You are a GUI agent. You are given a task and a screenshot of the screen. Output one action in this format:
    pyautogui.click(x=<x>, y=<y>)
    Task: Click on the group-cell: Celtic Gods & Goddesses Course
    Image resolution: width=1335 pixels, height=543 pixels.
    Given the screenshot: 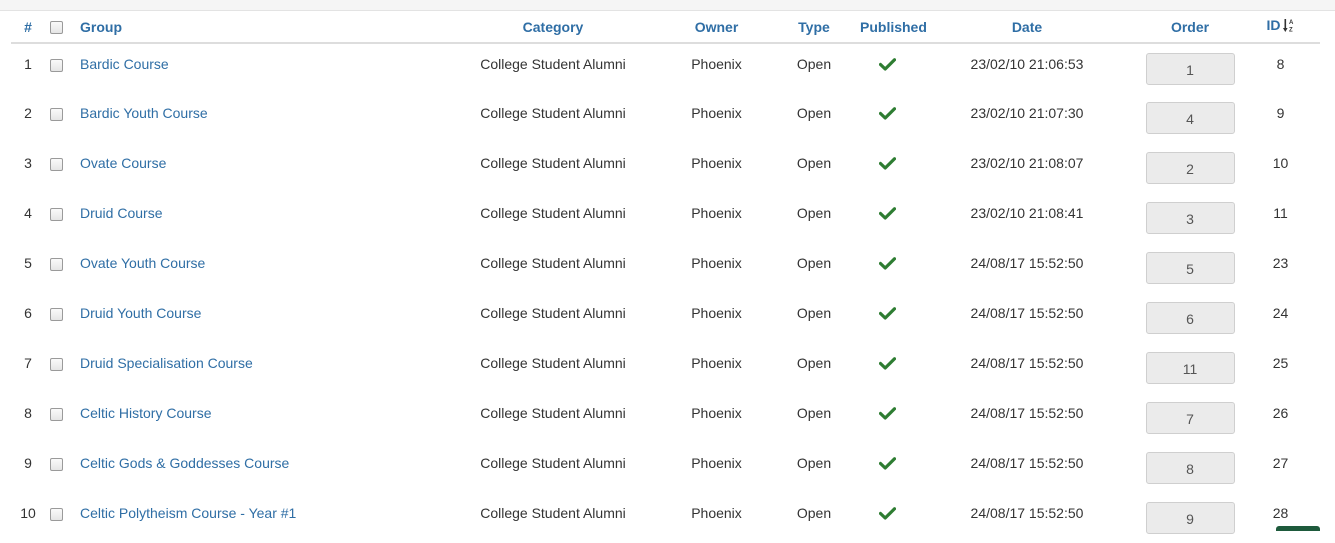 What is the action you would take?
    pyautogui.click(x=260, y=468)
    